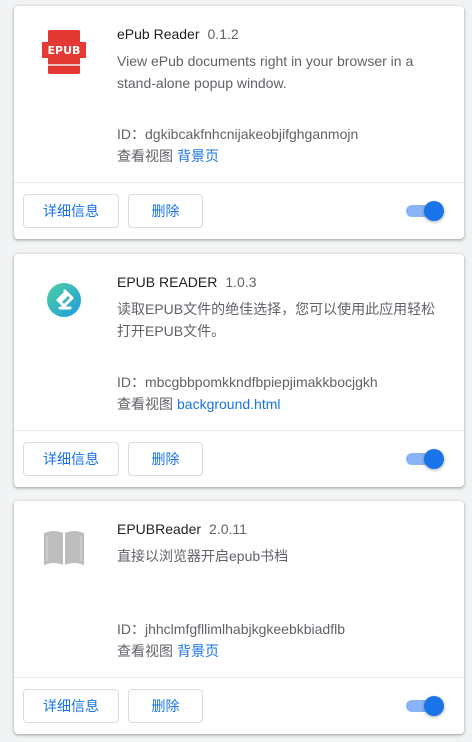  I want to click on extension-id: ID：jhhclmfgfllimlhabjkgkeebkbiadflb, so click(231, 629).